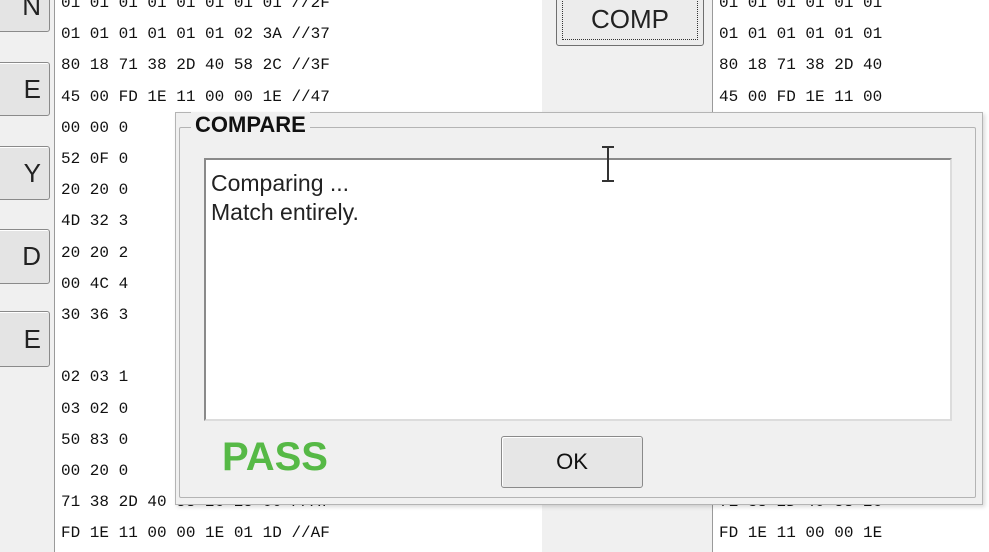 This screenshot has width=989, height=552. I want to click on hex-line: FD 1E 11 00 00 1E, so click(801, 533).